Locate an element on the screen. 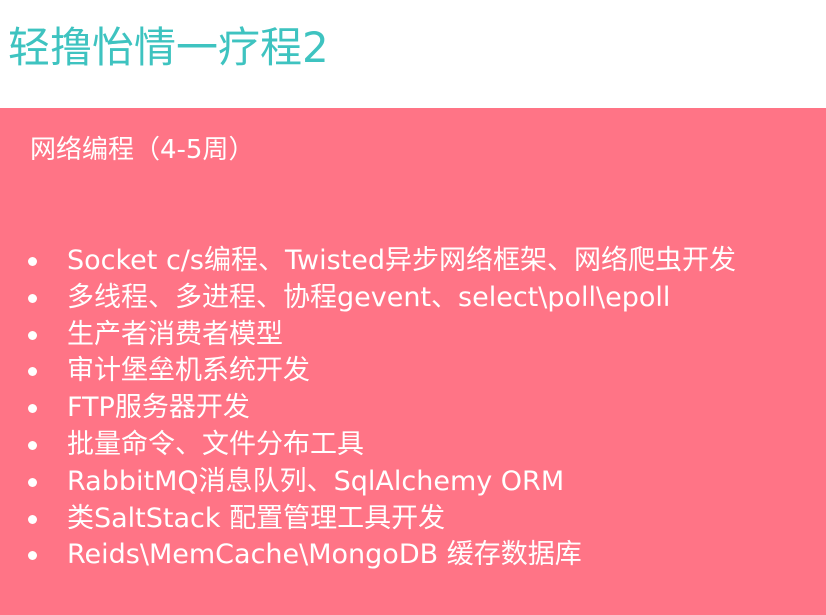 This screenshot has width=826, height=615. bullet-item: Socket c/s编程、Twisted异步网络框架、网络爬虫开发 is located at coordinates (382, 261).